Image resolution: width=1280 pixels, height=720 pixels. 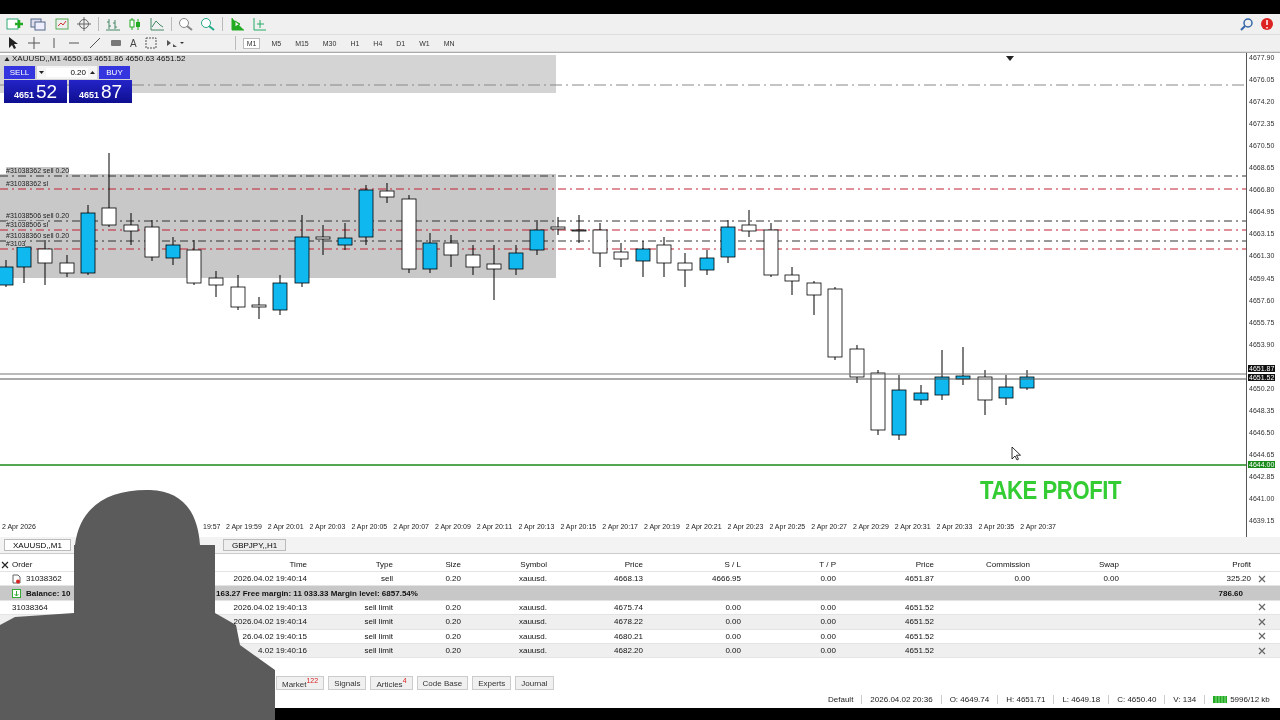 What do you see at coordinates (534, 683) in the screenshot?
I see `terminal-tab: Journal` at bounding box center [534, 683].